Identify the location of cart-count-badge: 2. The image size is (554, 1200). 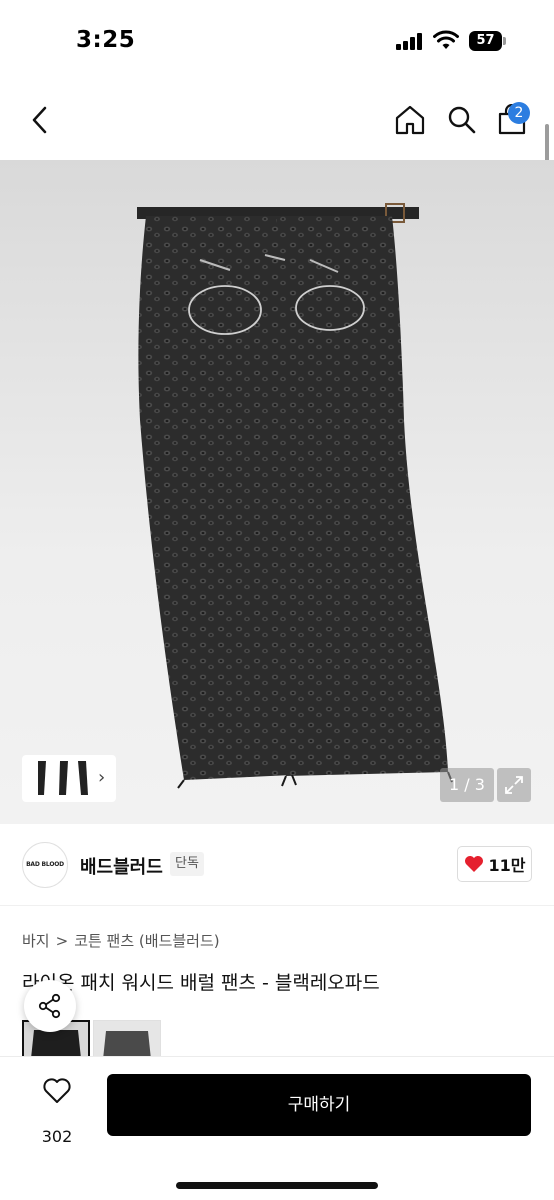
(519, 113).